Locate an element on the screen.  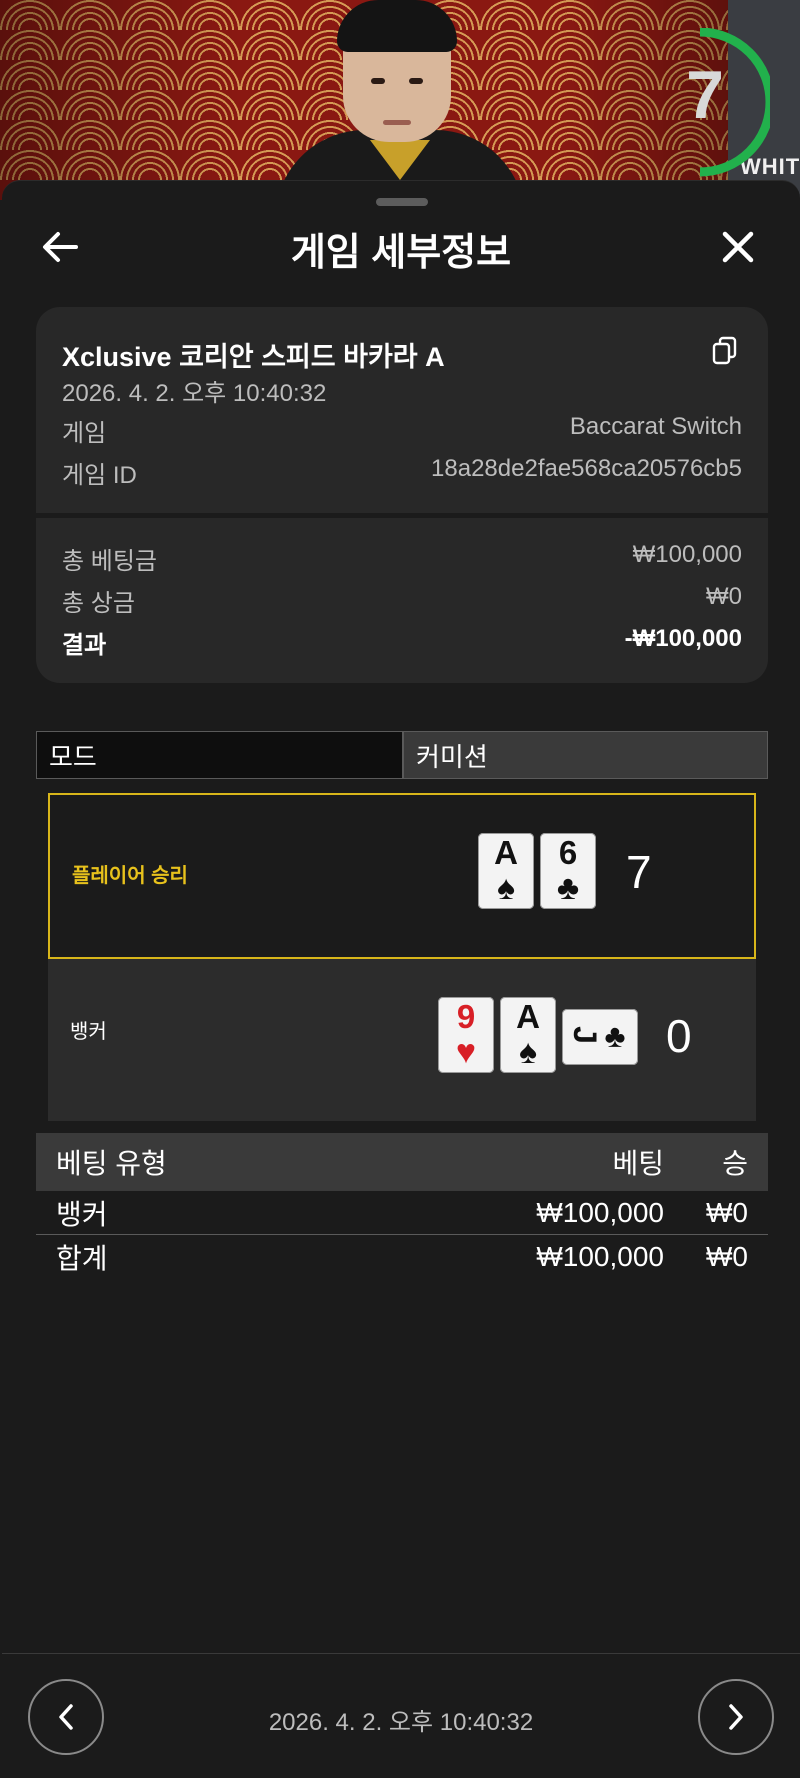
close-icon is located at coordinates (738, 247).